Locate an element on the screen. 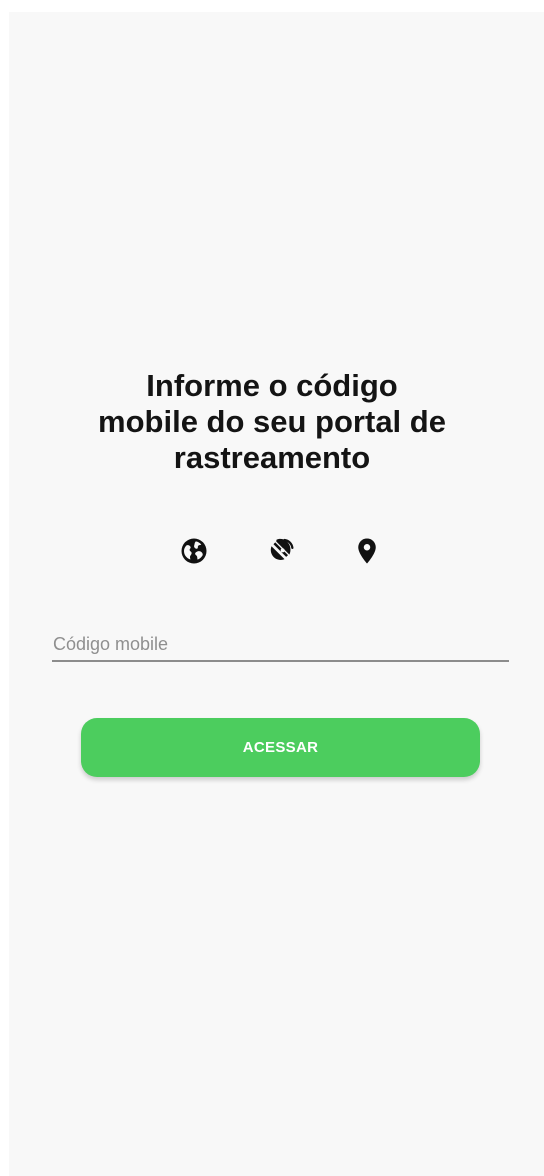 Image resolution: width=544 pixels, height=1176 pixels. location-pin-icon is located at coordinates (367, 551).